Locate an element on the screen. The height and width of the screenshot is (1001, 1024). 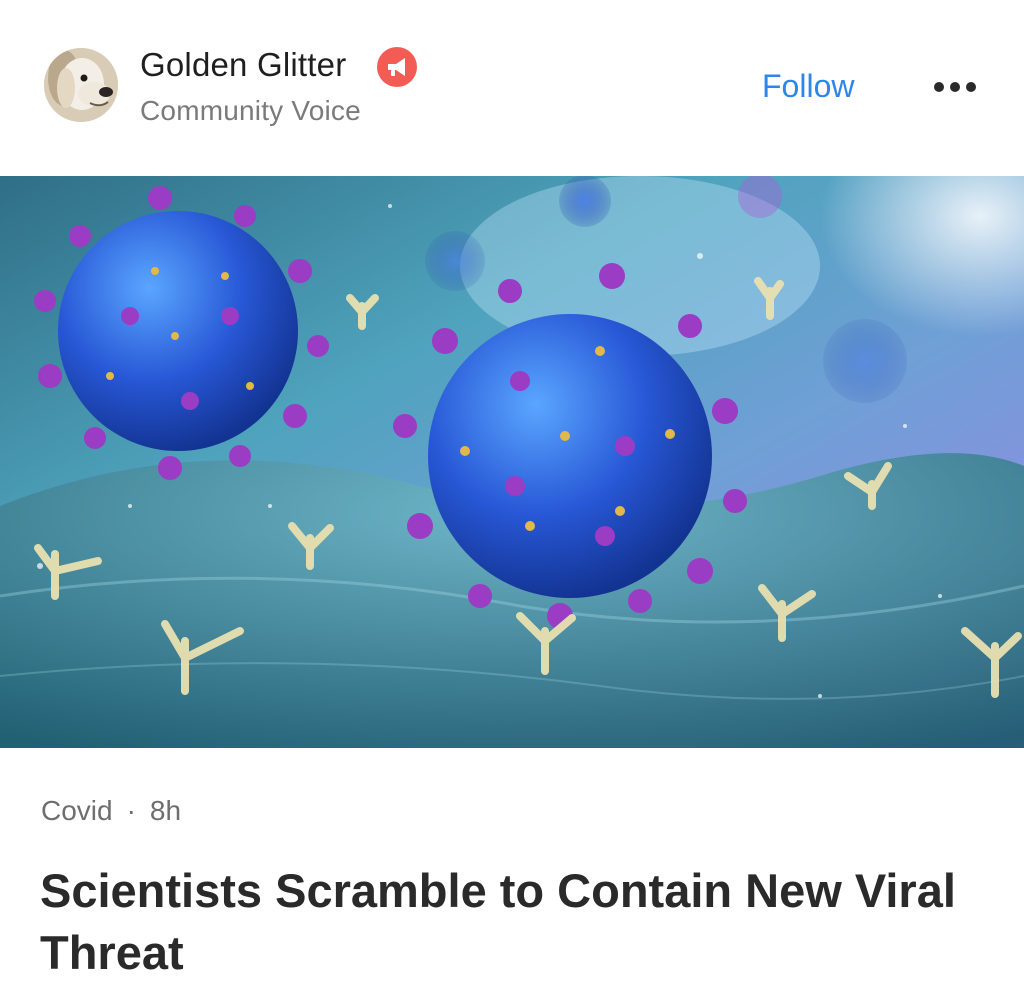
dog-avatar-icon is located at coordinates (81, 85).